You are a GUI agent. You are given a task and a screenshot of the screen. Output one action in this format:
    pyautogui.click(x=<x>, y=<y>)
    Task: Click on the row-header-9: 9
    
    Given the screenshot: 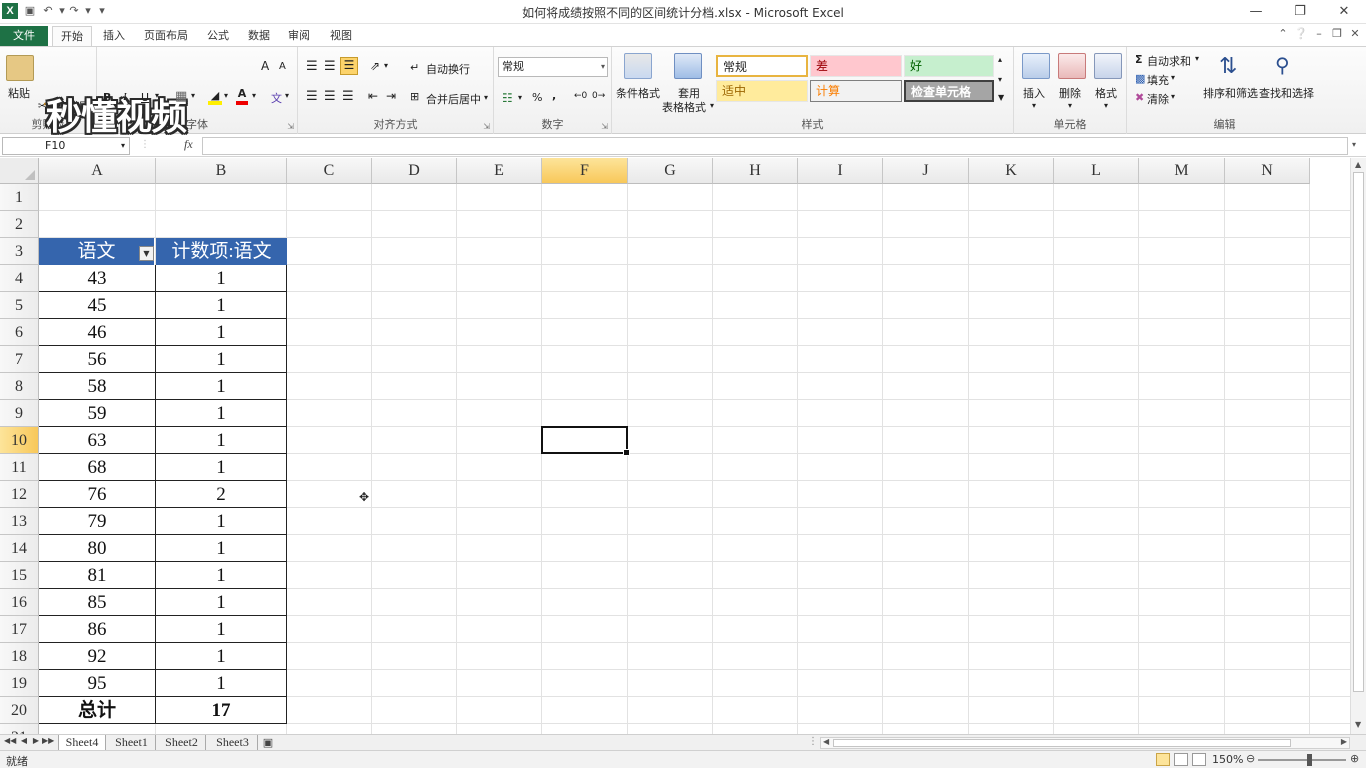 What is the action you would take?
    pyautogui.click(x=19, y=413)
    